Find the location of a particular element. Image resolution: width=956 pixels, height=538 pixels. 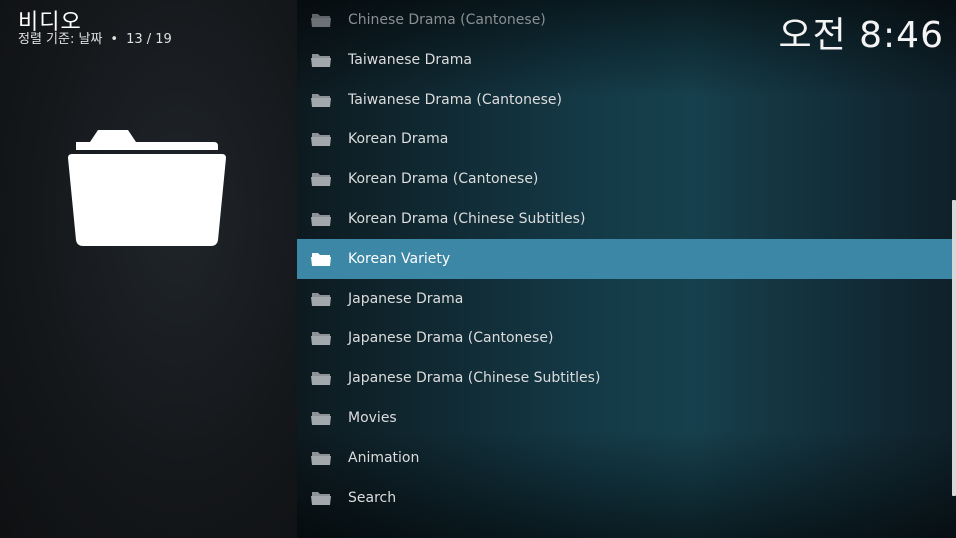

list-item-label: Korean Variety is located at coordinates (399, 258).